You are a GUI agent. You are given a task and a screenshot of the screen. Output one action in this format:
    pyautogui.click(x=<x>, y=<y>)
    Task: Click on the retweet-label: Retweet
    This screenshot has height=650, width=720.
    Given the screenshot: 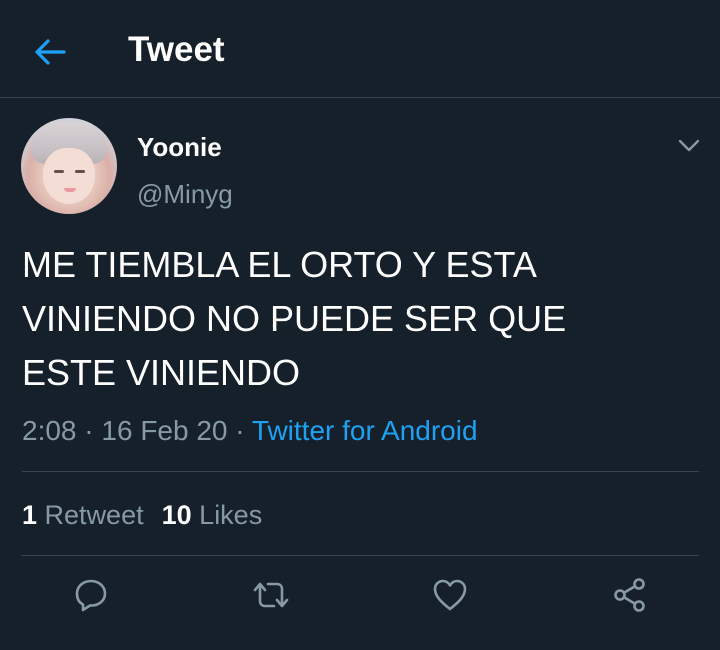 What is the action you would take?
    pyautogui.click(x=94, y=515)
    